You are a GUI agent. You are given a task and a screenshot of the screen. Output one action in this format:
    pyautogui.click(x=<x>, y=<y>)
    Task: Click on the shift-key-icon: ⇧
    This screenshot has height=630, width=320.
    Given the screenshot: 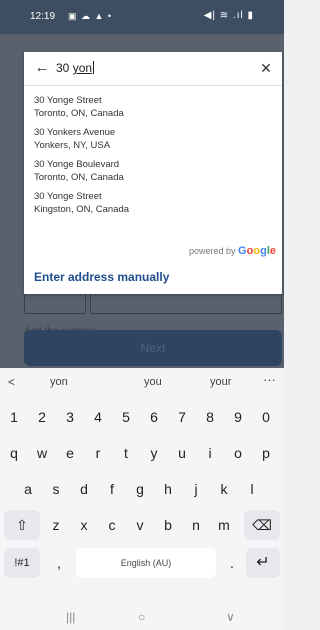 What is the action you would take?
    pyautogui.click(x=22, y=525)
    